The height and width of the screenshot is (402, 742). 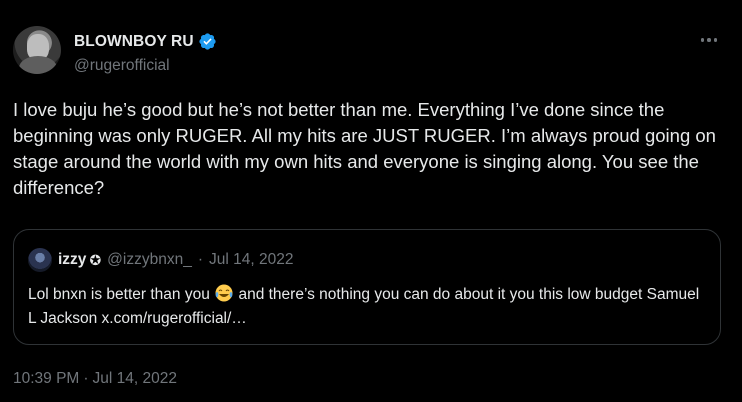 I want to click on quoted-author-handle: @izzybnxn_, so click(x=149, y=259).